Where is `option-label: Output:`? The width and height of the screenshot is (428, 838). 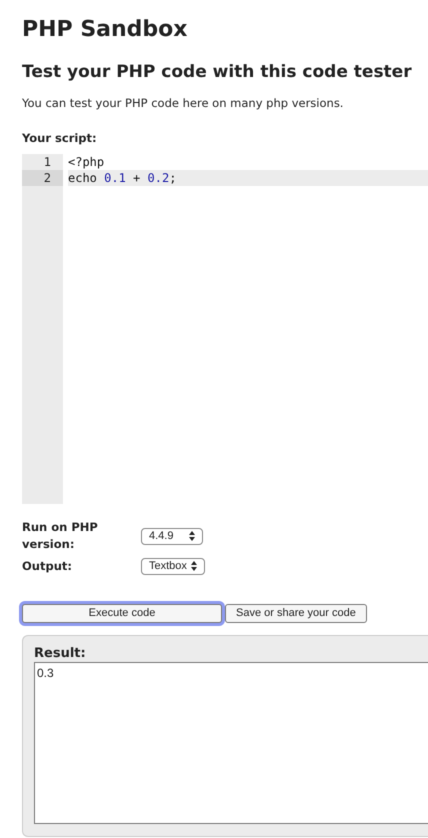
option-label: Output: is located at coordinates (47, 566).